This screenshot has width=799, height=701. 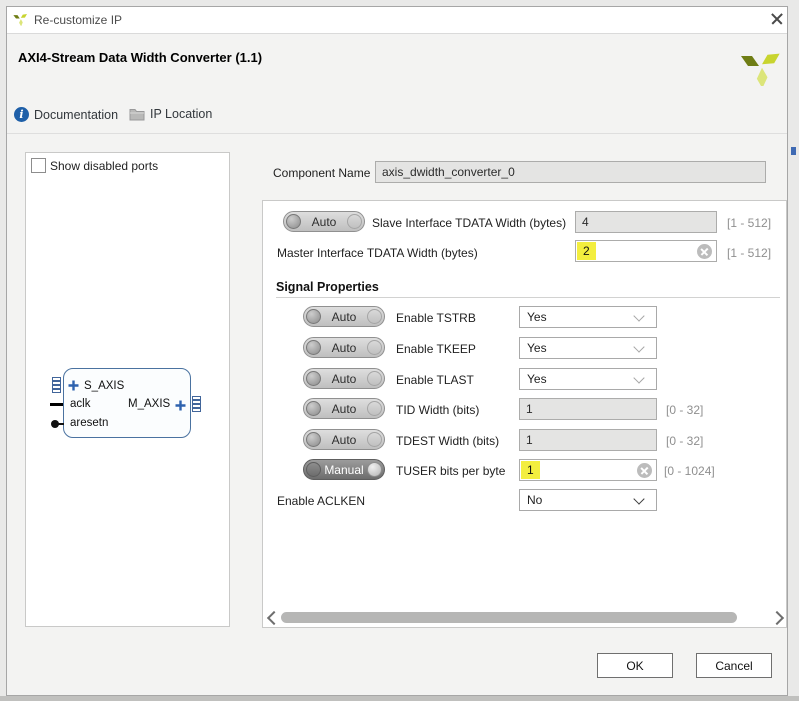 What do you see at coordinates (377, 253) in the screenshot?
I see `master-tdata-label: Master Interface TDATA Width (bytes)` at bounding box center [377, 253].